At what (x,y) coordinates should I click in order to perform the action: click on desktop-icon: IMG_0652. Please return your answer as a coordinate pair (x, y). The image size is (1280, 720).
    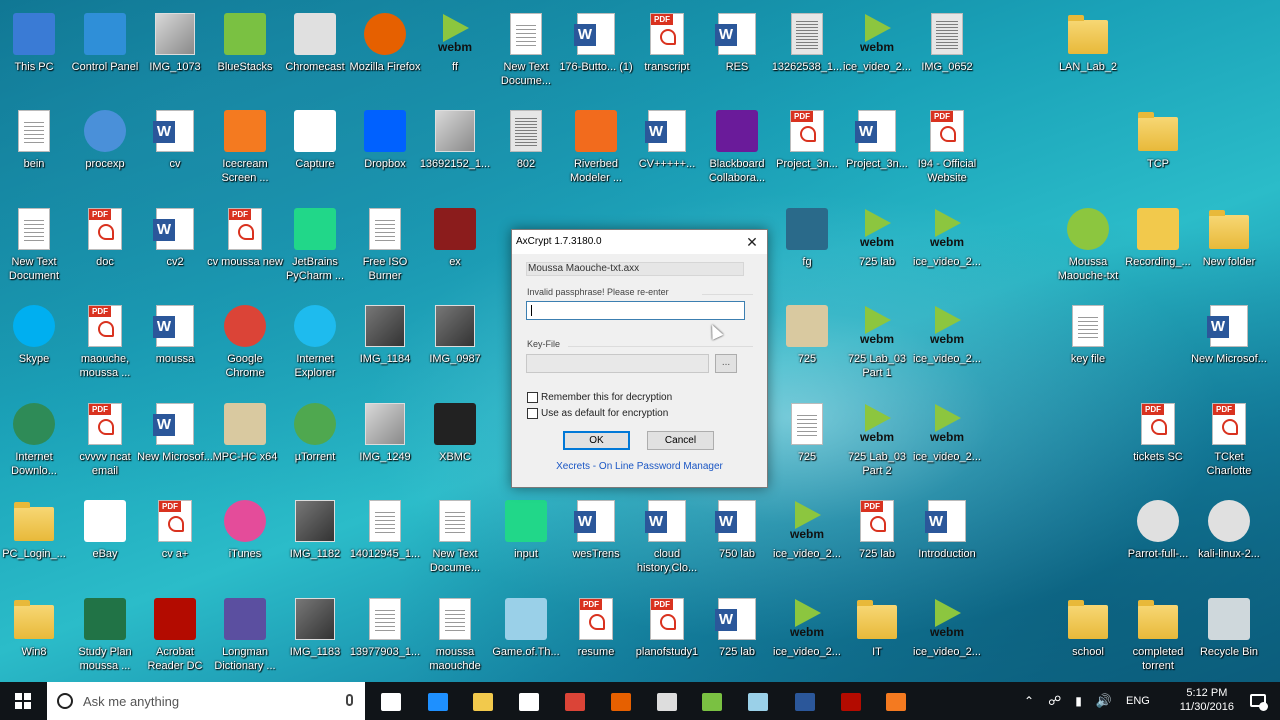
    Looking at the image, I should click on (947, 50).